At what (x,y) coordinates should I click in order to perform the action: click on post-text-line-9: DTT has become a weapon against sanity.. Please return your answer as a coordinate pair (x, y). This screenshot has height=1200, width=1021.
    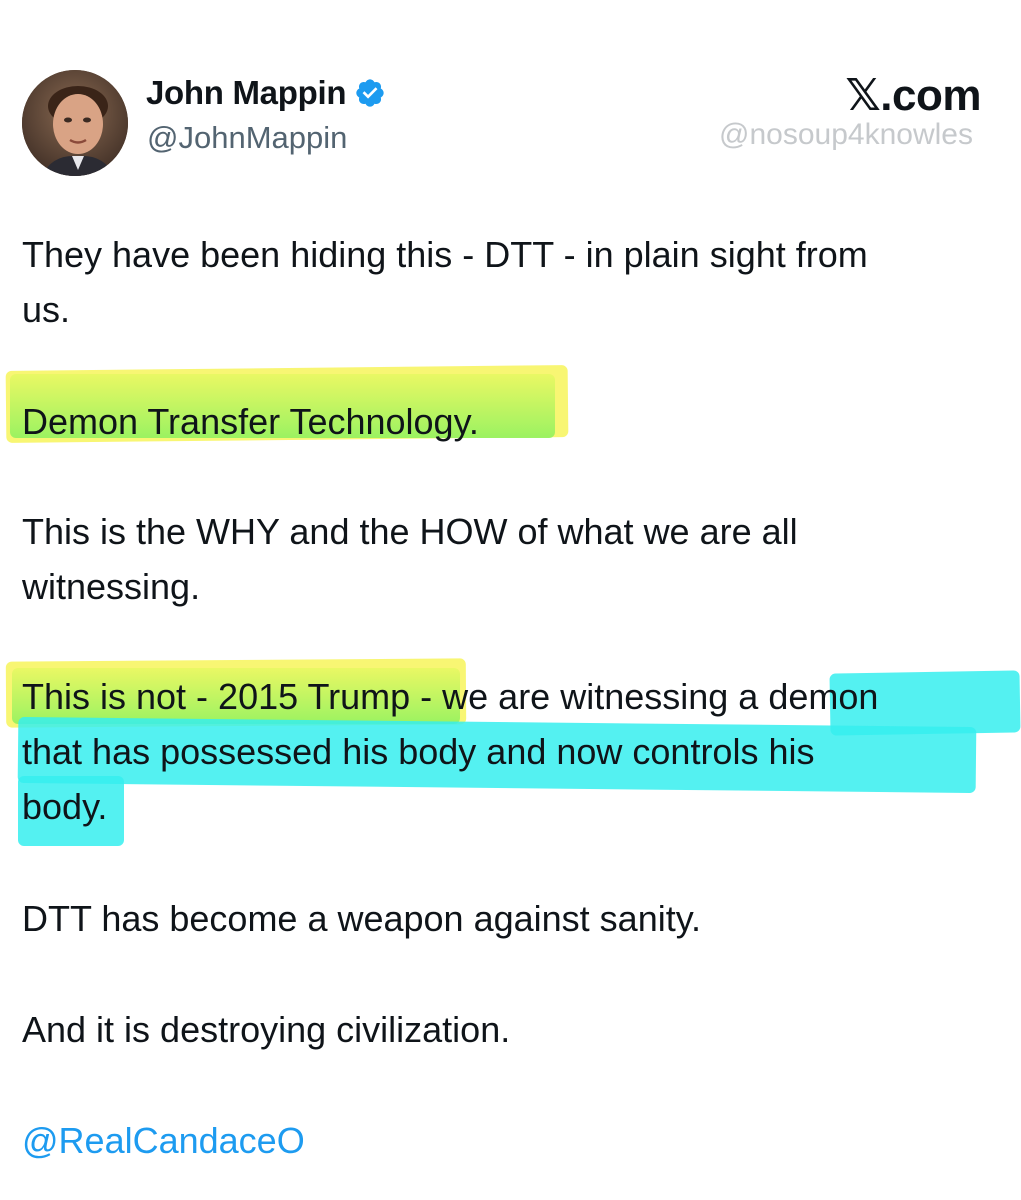
    Looking at the image, I should click on (362, 918).